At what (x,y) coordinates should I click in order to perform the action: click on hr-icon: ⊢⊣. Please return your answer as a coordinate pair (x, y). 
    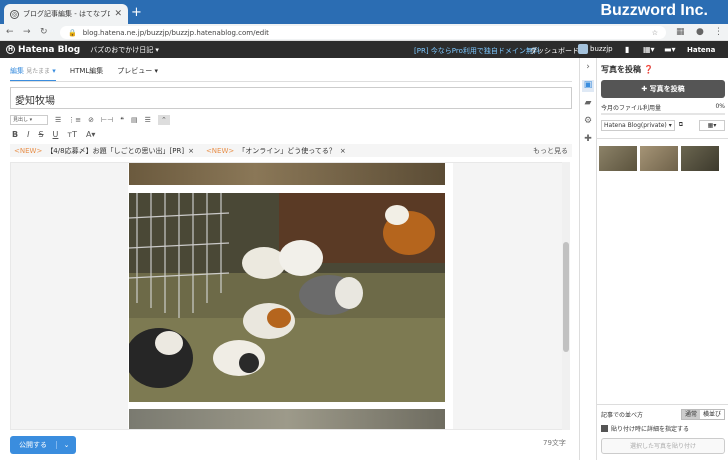
    Looking at the image, I should click on (107, 120).